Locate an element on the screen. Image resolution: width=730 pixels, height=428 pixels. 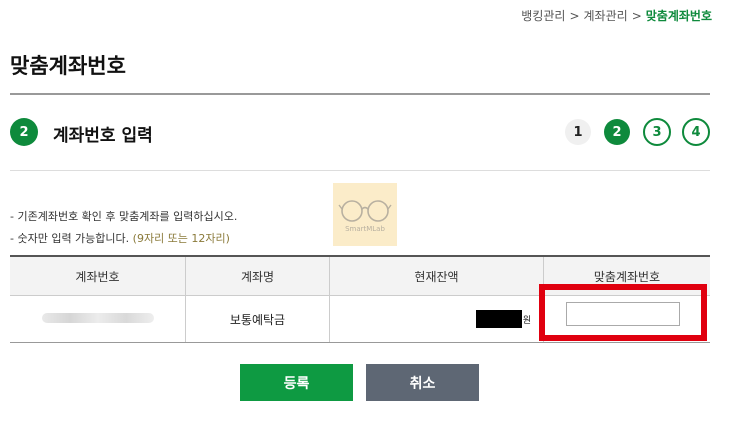
page-title: 맞춤계좌번호 is located at coordinates (68, 66).